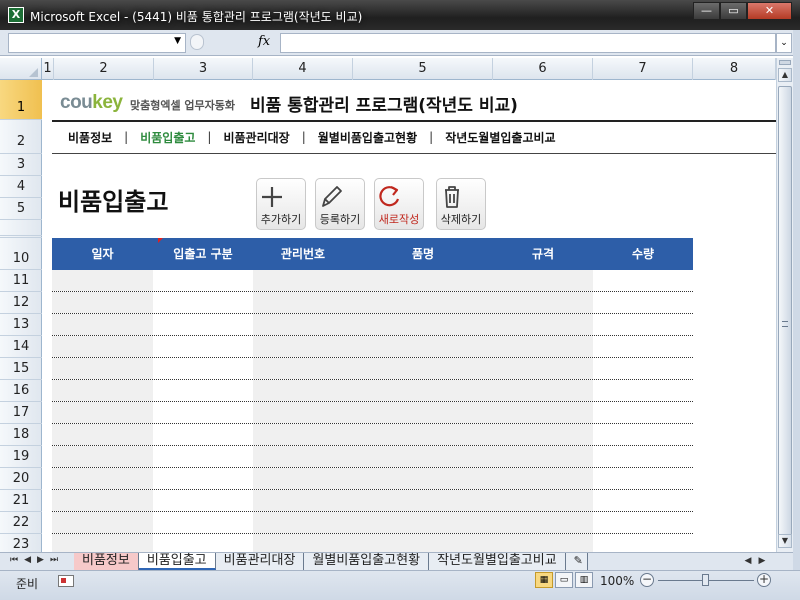 The width and height of the screenshot is (800, 600). What do you see at coordinates (576, 561) in the screenshot?
I see `insert-sheet-icon: ✎` at bounding box center [576, 561].